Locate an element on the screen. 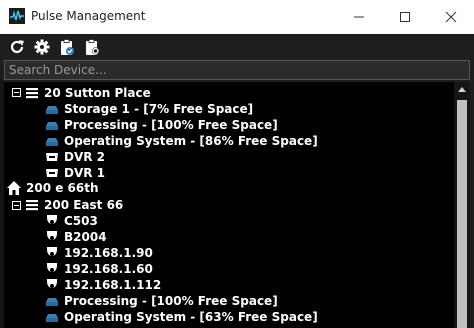  minimize-button is located at coordinates (359, 17).